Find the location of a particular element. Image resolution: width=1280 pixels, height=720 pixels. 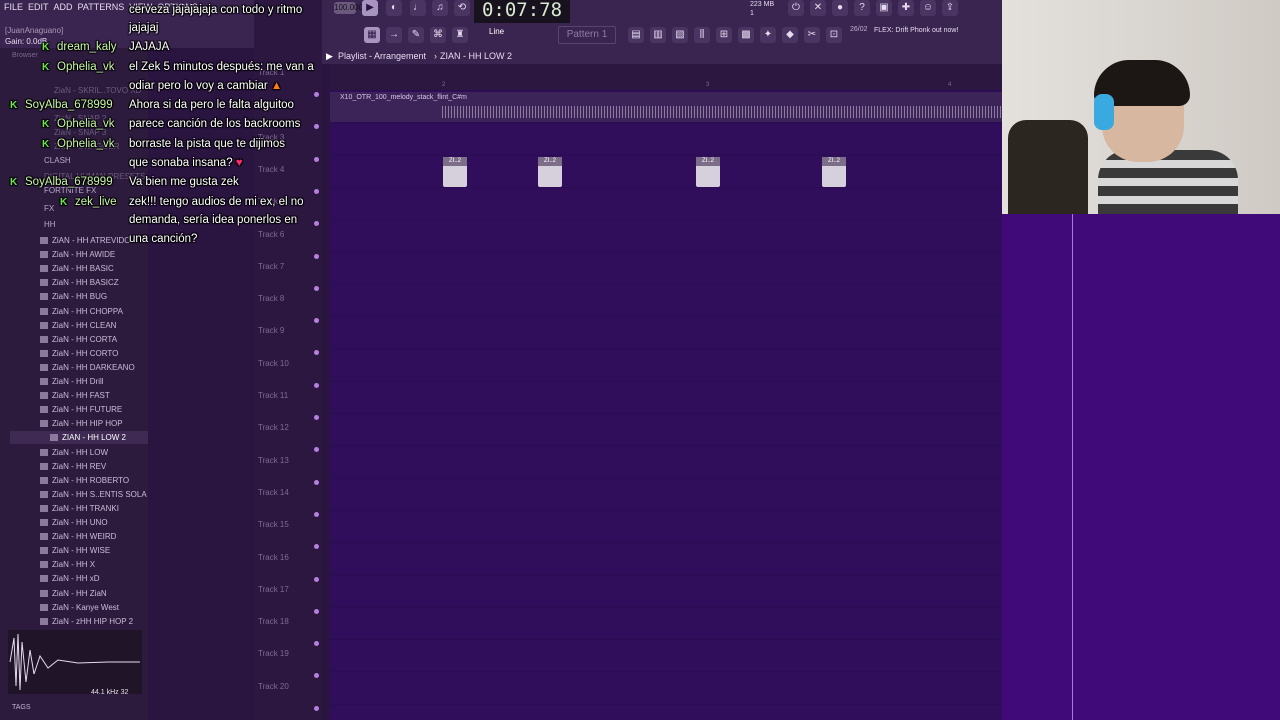

track-label: Track 18 is located at coordinates (273, 621).